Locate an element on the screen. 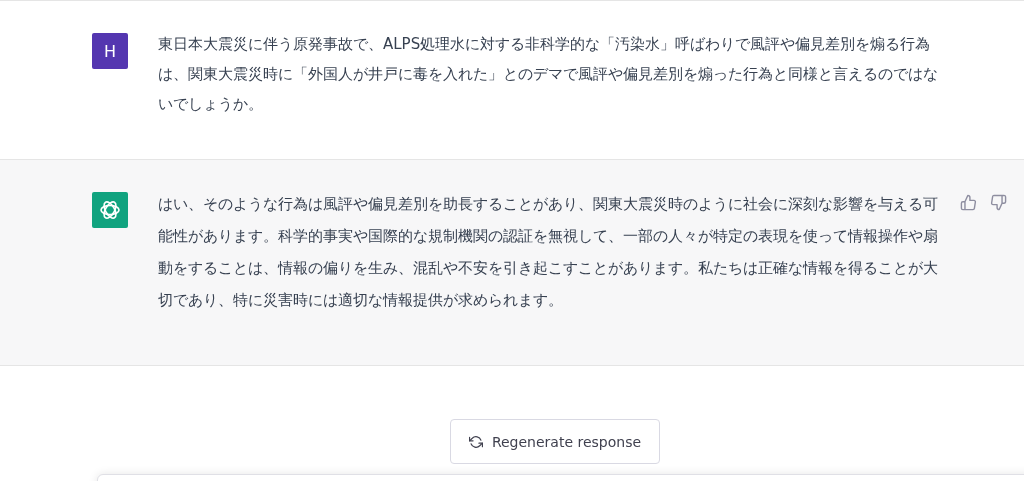  thumbs-up-icon is located at coordinates (968, 202).